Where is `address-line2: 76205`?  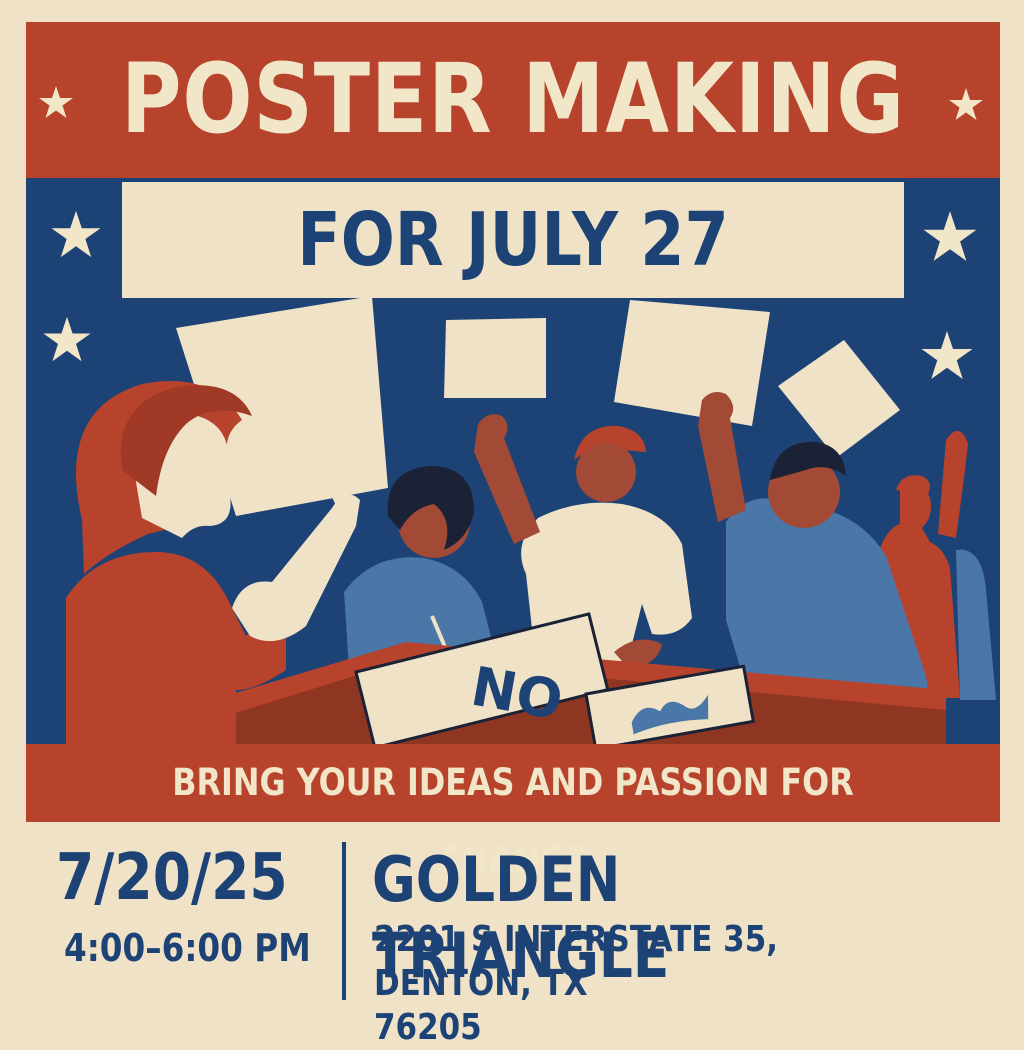 address-line2: 76205 is located at coordinates (428, 1027).